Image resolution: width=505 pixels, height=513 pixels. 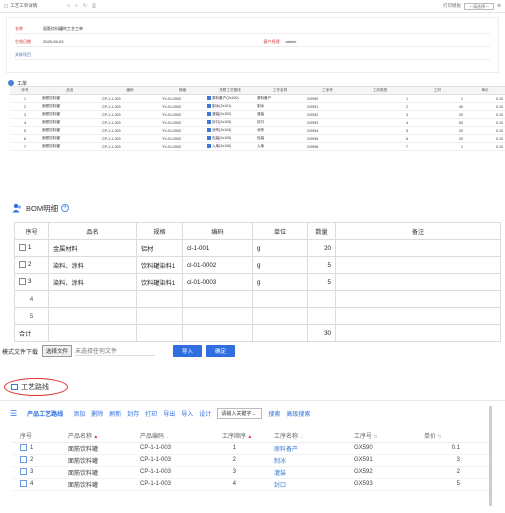 What do you see at coordinates (437, 90) in the screenshot?
I see `column-header: 工时` at bounding box center [437, 90].